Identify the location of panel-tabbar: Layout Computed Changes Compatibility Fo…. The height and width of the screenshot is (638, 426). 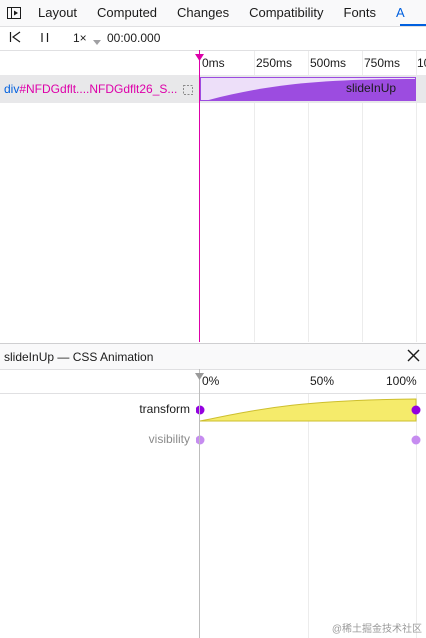
(213, 13).